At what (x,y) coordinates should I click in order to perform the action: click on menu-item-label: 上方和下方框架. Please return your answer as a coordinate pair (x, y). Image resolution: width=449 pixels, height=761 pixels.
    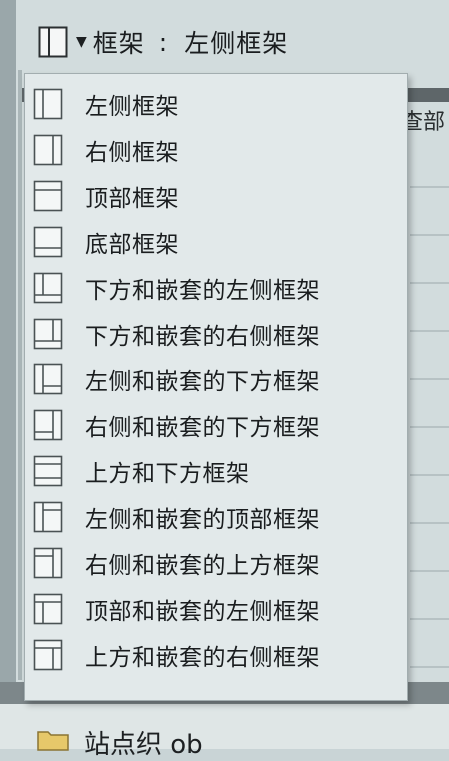
    Looking at the image, I should click on (167, 474).